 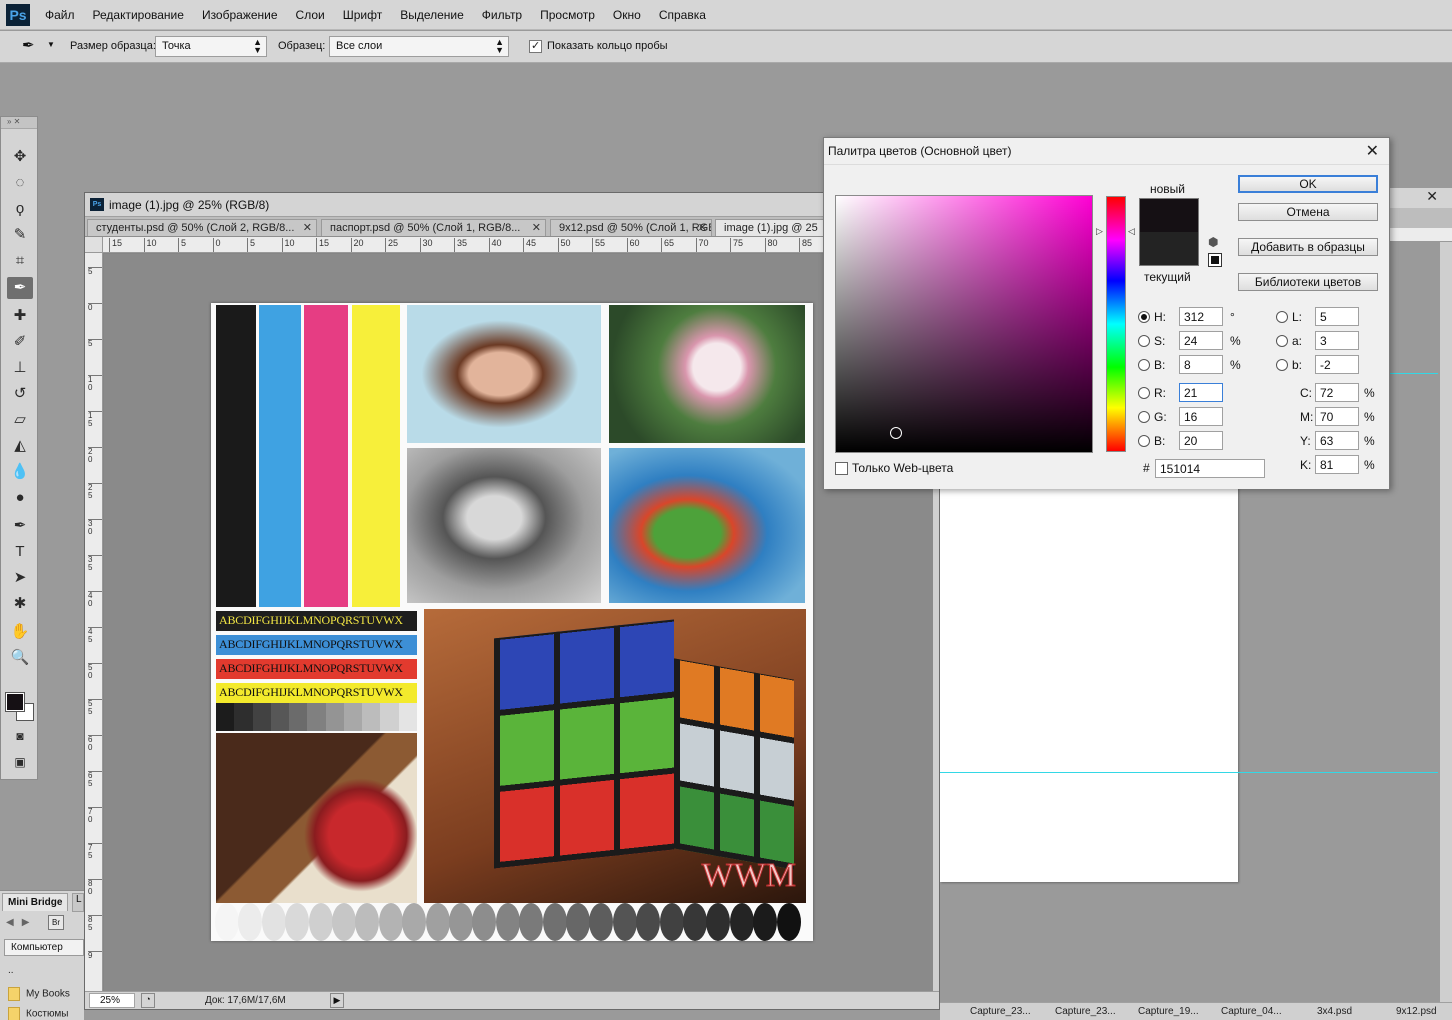 I want to click on quick-select-tool-icon: ✎, so click(x=20, y=235).